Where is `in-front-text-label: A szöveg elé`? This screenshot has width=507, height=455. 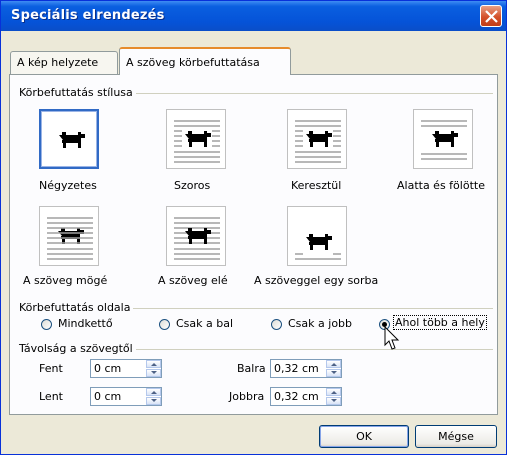 in-front-text-label: A szöveg elé is located at coordinates (193, 280).